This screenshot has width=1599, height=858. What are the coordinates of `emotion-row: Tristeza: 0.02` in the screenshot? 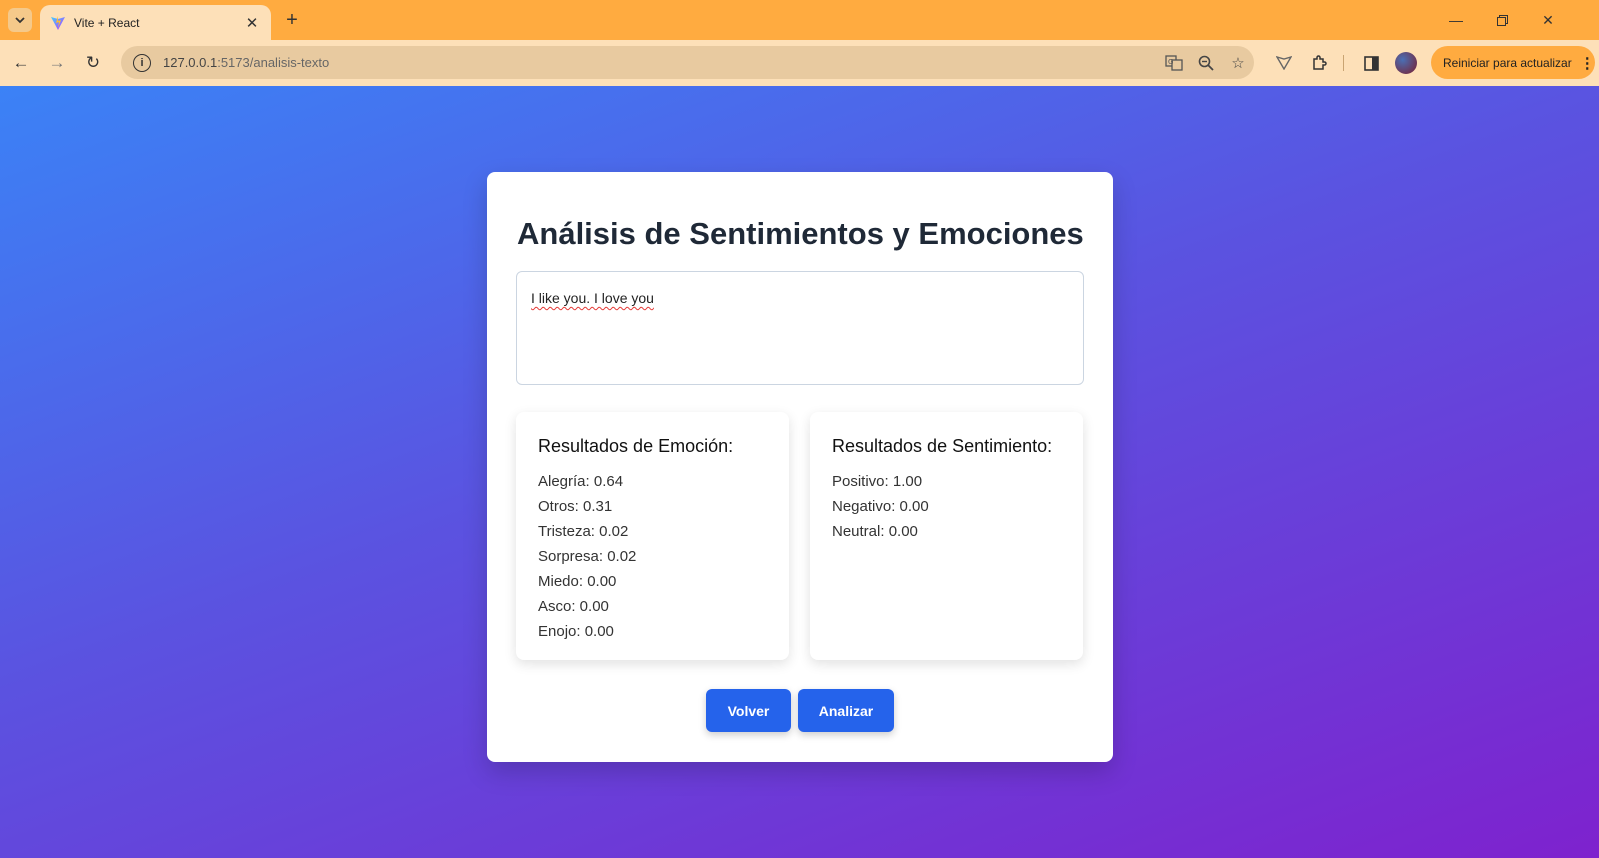 It's located at (583, 531).